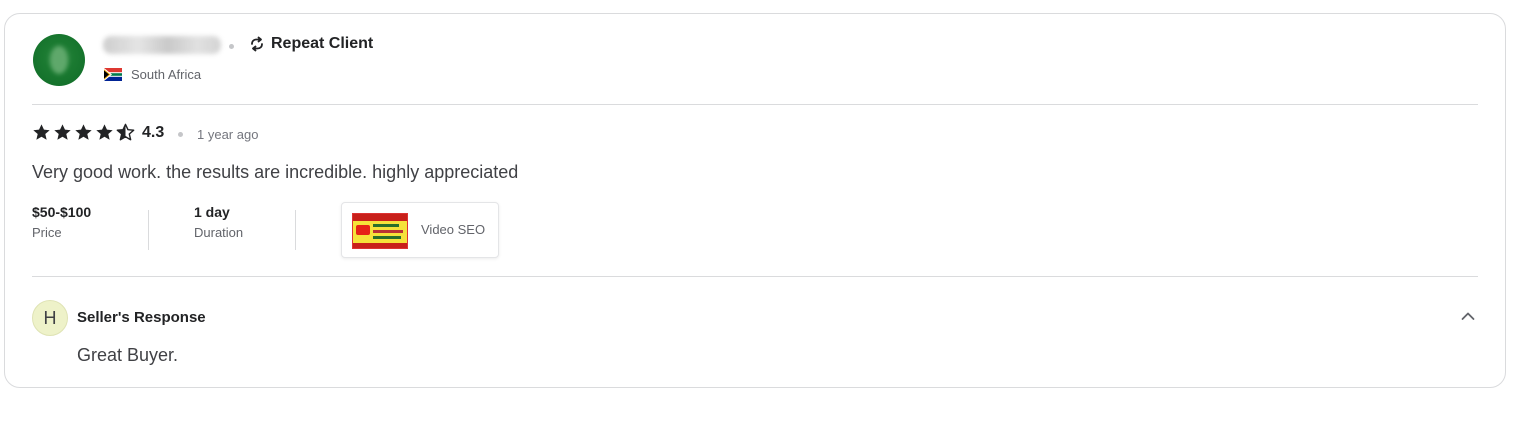 The width and height of the screenshot is (1518, 423). What do you see at coordinates (228, 134) in the screenshot?
I see `review-time-ago: 1 year ago` at bounding box center [228, 134].